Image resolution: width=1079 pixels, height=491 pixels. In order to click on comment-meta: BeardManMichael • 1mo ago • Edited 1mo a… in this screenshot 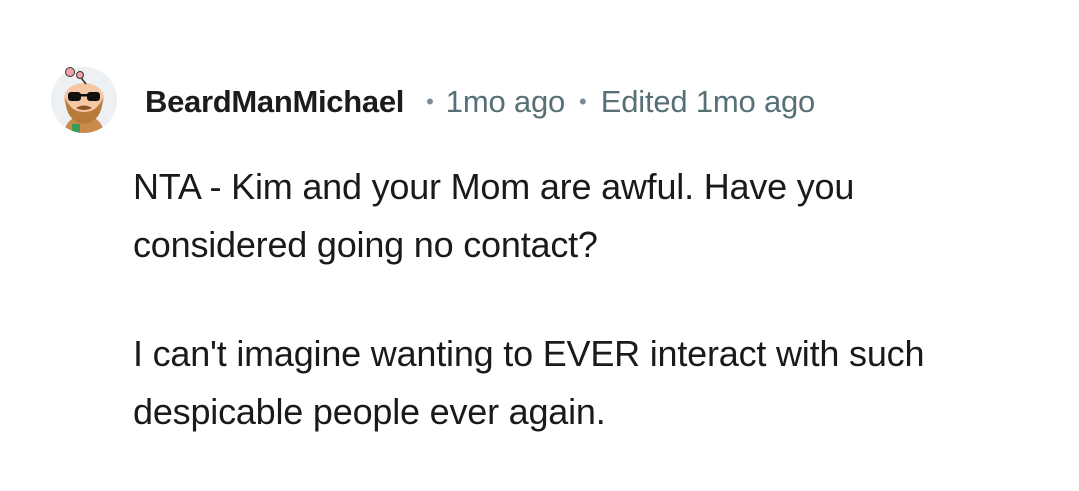, I will do `click(480, 102)`.